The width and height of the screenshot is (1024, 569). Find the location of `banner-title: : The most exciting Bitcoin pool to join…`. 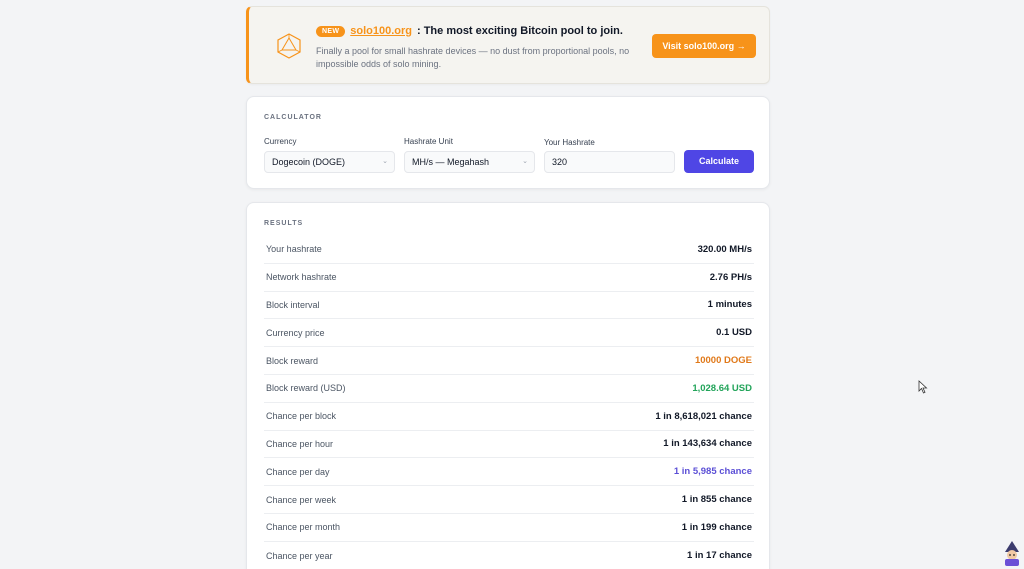

banner-title: : The most exciting Bitcoin pool to join… is located at coordinates (519, 31).